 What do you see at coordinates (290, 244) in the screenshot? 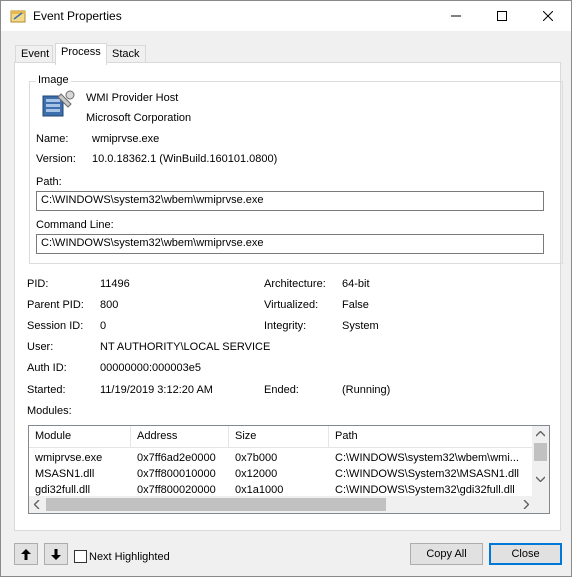
I see `command-line-field: C:\WINDOWS\system32\wbem\wmiprvse.exe` at bounding box center [290, 244].